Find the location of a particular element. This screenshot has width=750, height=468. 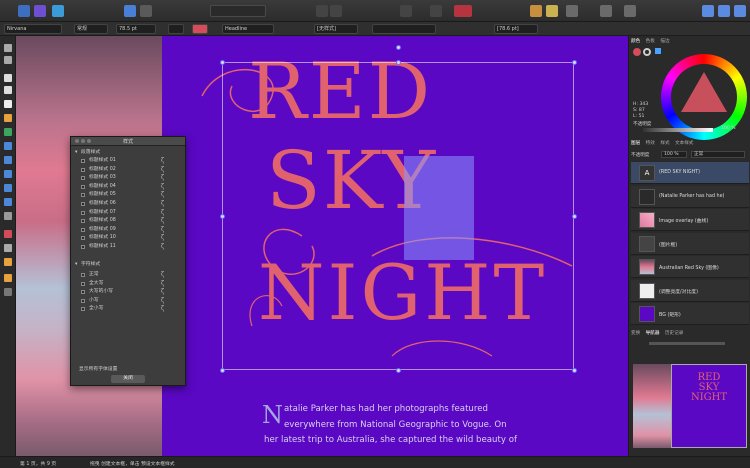

character-style-item: 全小写 ζ is located at coordinates (128, 309).